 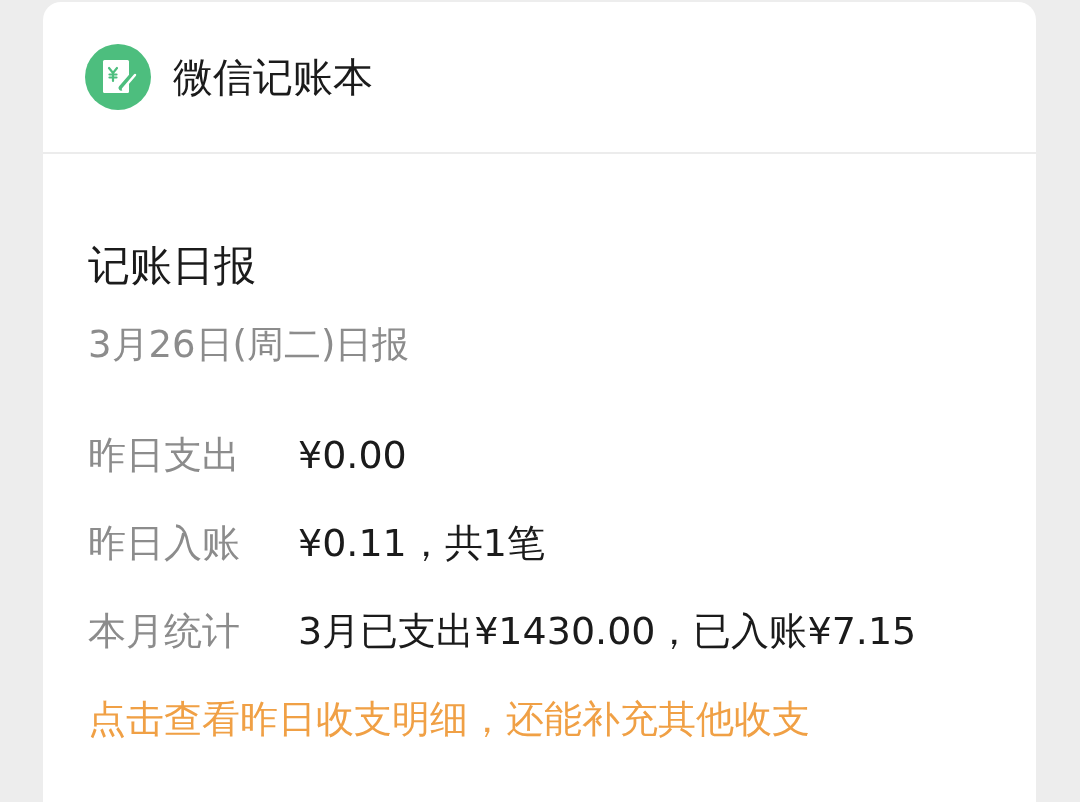 What do you see at coordinates (422, 543) in the screenshot?
I see `stat-value: ¥0.11，共1笔` at bounding box center [422, 543].